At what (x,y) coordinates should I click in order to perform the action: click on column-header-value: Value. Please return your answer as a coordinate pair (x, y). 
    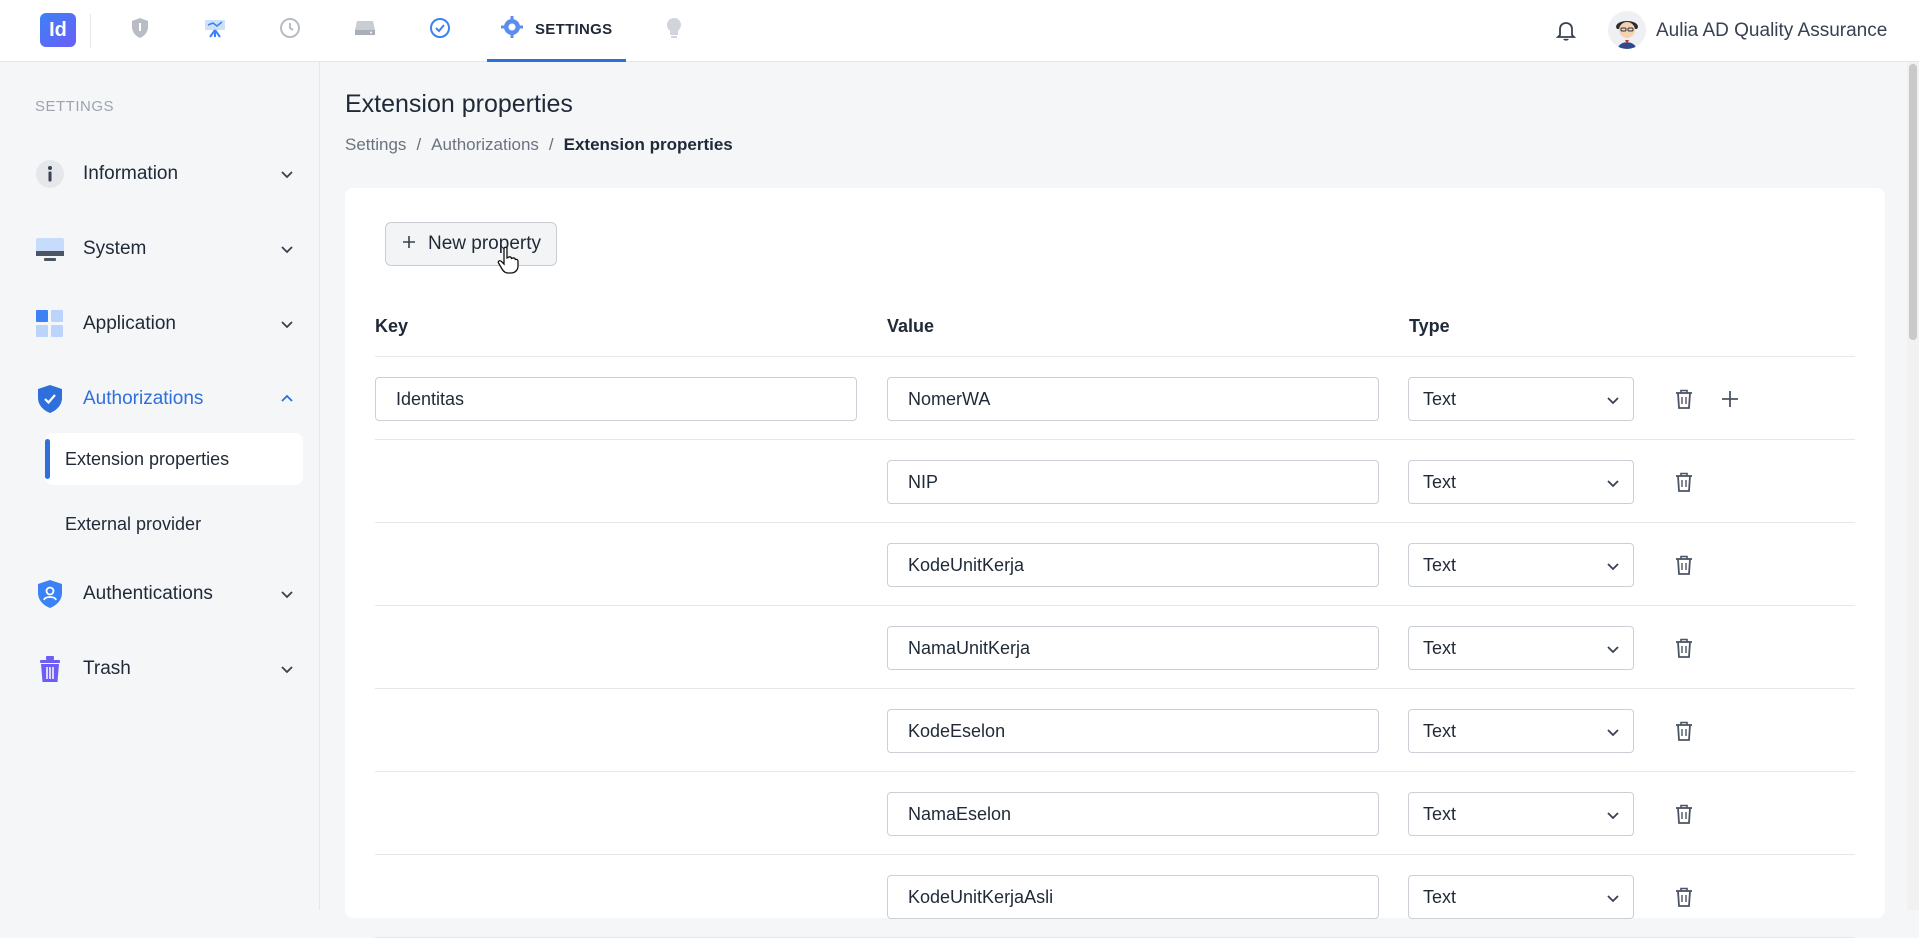
    Looking at the image, I should click on (911, 326).